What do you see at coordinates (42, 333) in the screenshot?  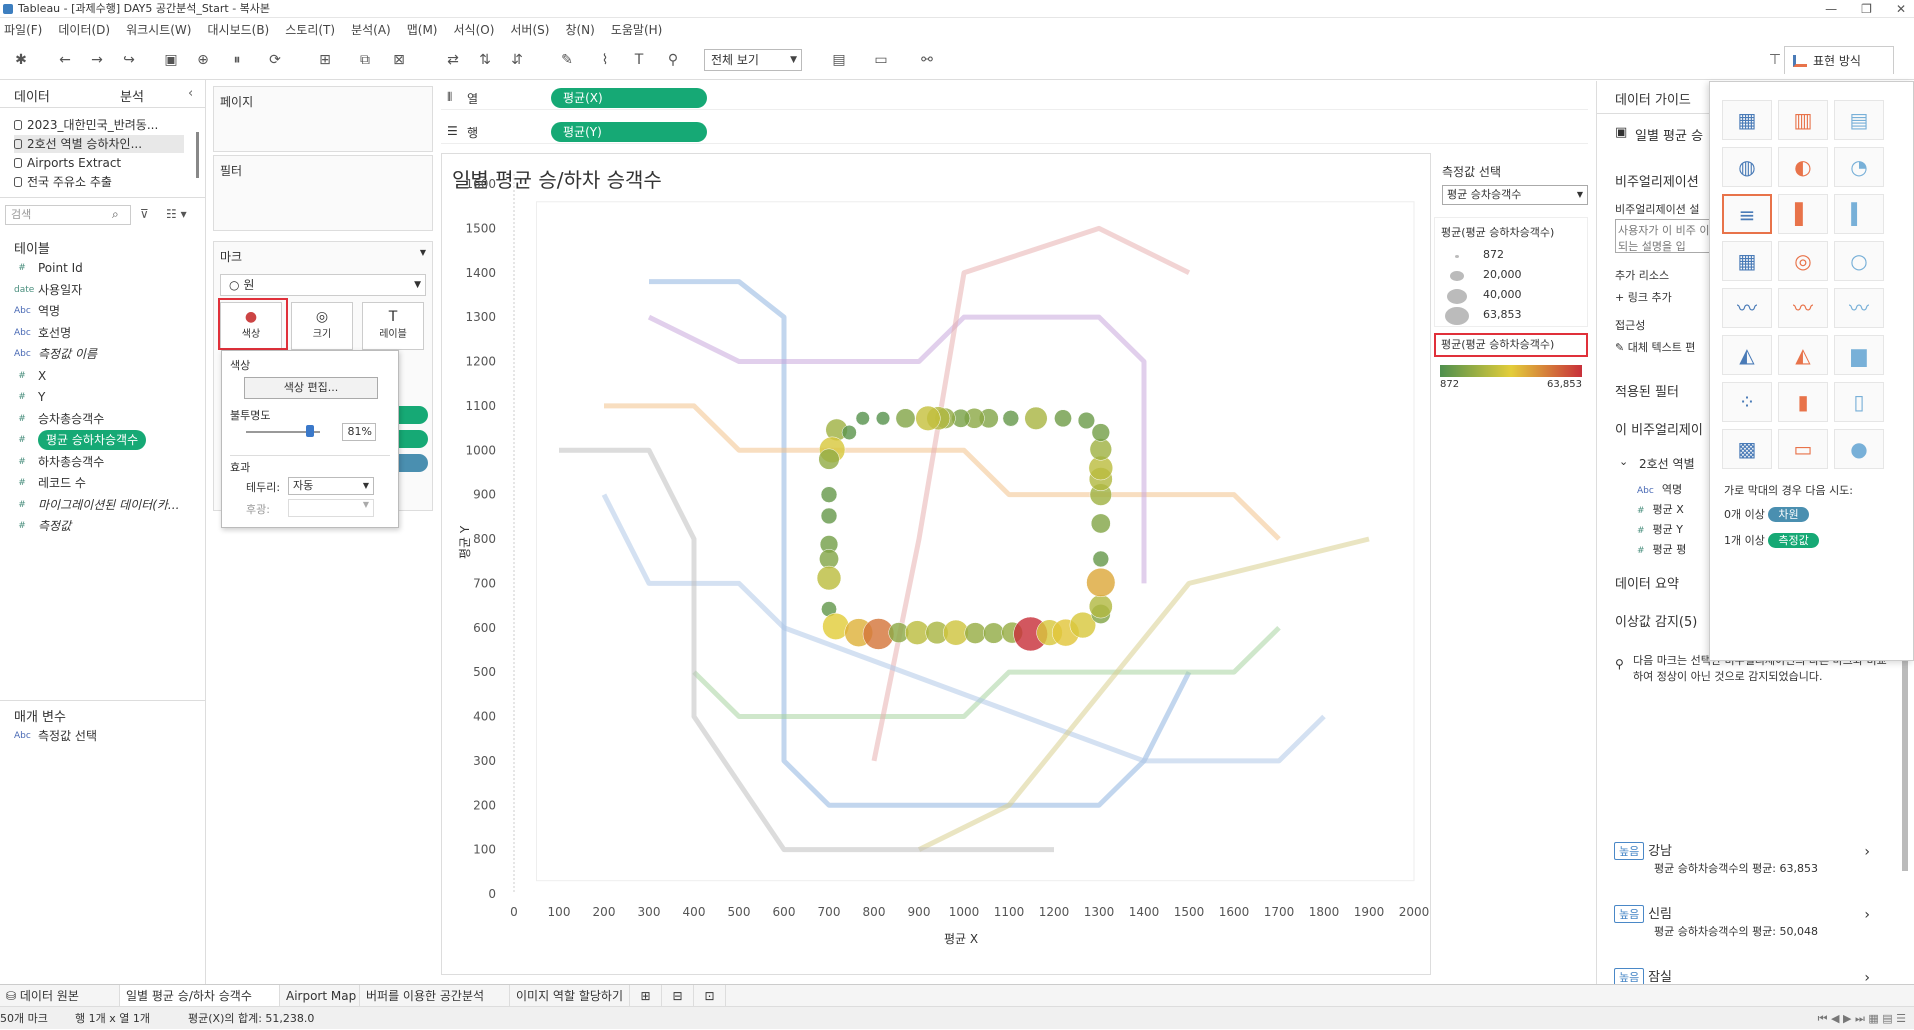 I see `field-item: Abc 호선명` at bounding box center [42, 333].